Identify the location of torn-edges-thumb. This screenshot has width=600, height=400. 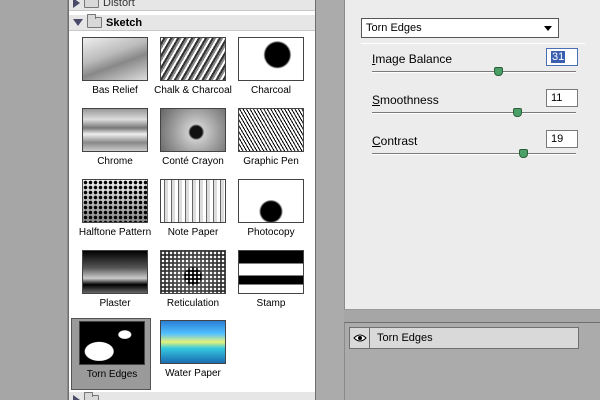
(112, 343).